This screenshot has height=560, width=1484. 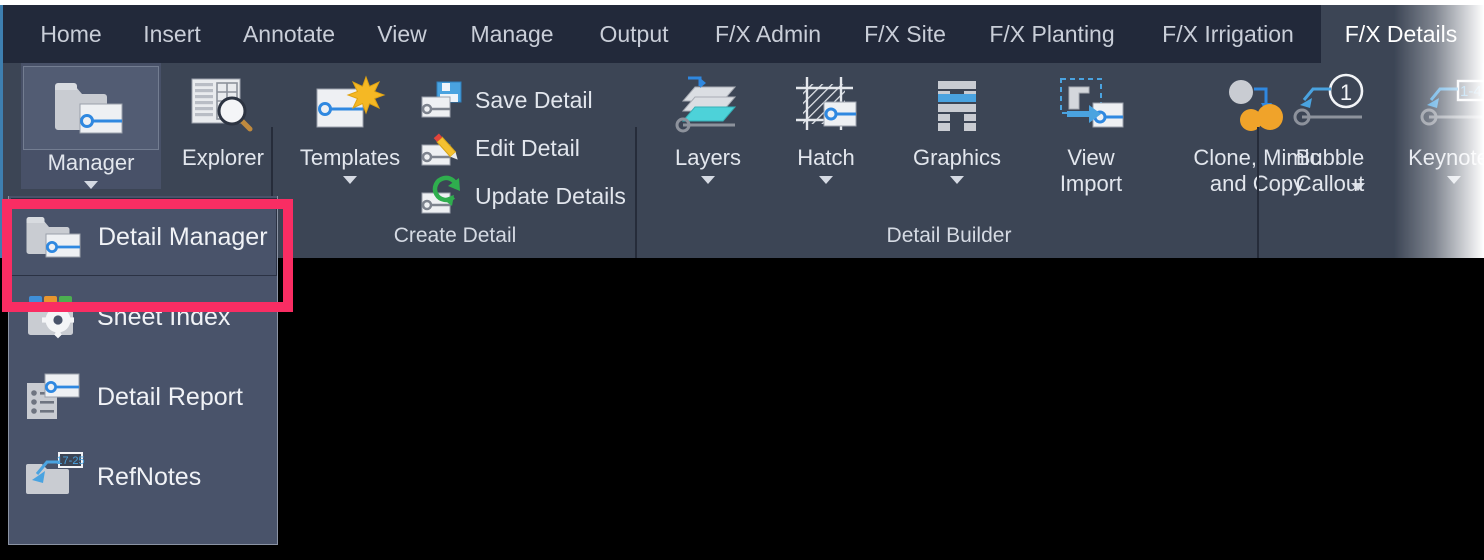 What do you see at coordinates (826, 180) in the screenshot?
I see `hatch-chevron-down-icon` at bounding box center [826, 180].